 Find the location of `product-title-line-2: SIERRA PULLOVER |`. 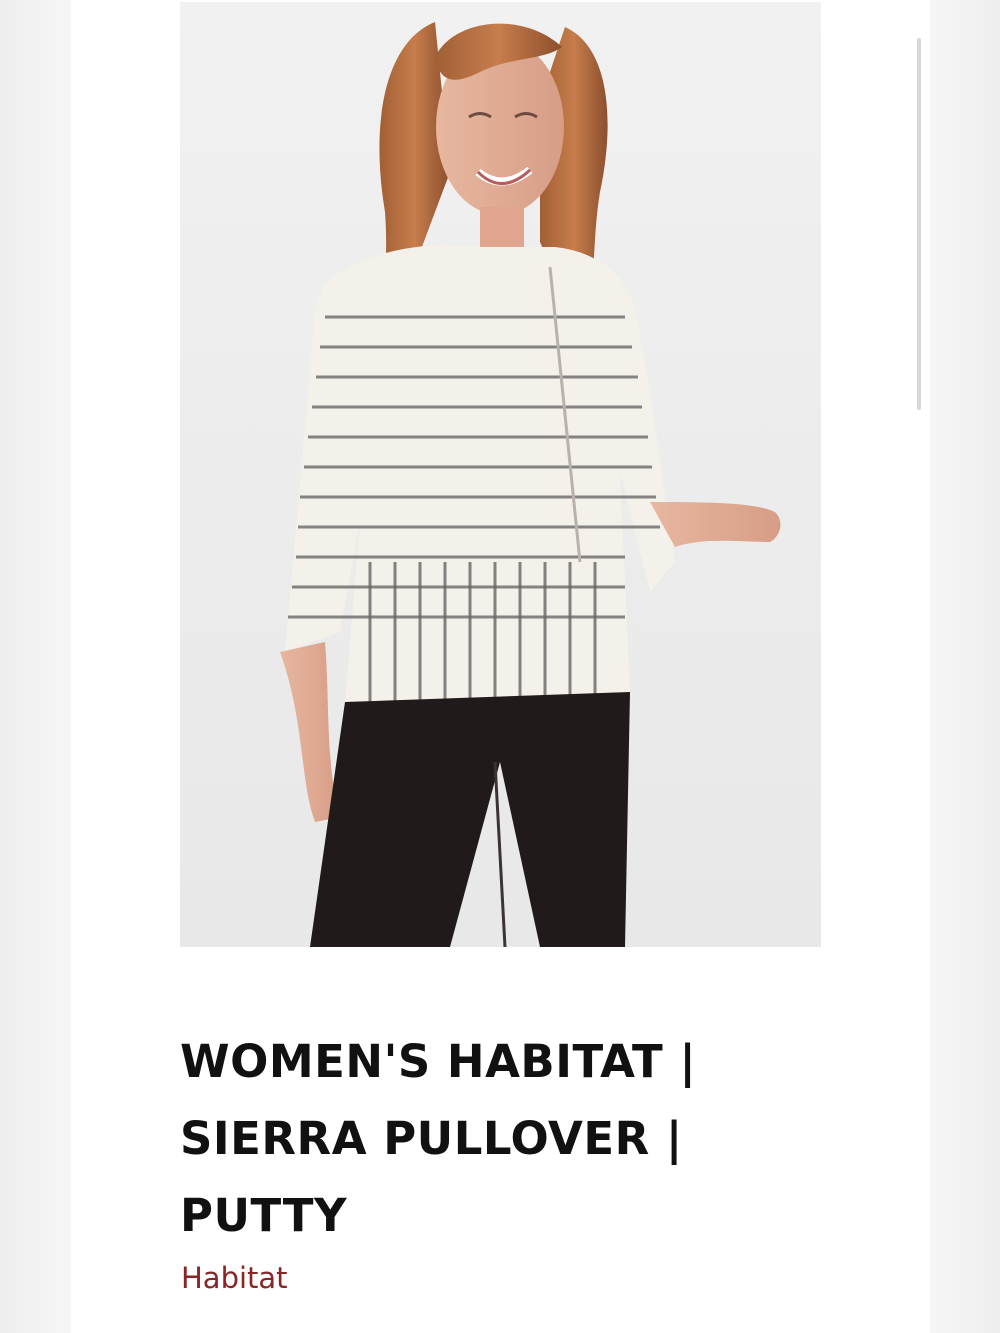

product-title-line-2: SIERRA PULLOVER | is located at coordinates (431, 1138).